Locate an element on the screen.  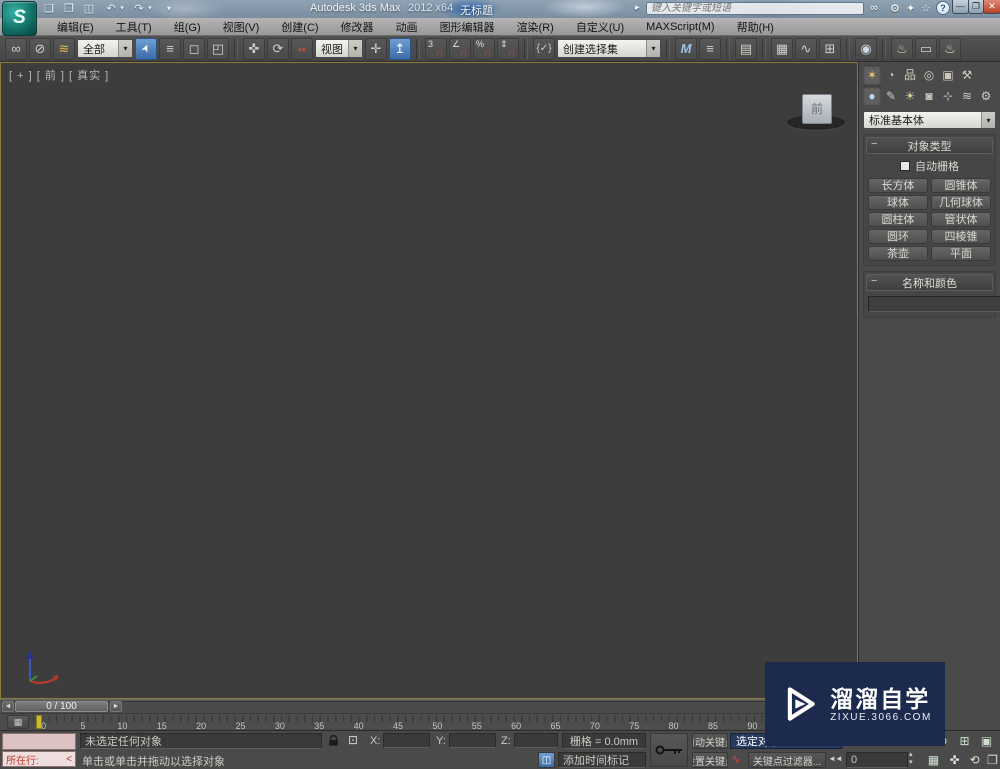
listener-expand-icon: < is located at coordinates (69, 759).